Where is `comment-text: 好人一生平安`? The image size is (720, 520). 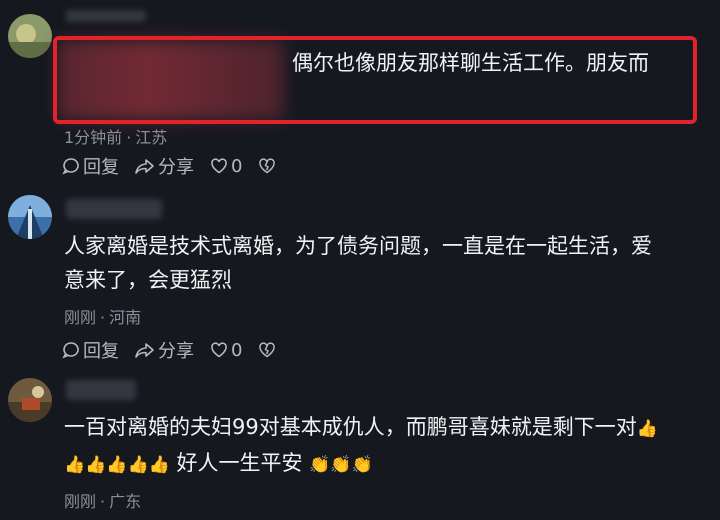 comment-text: 好人一生平安 is located at coordinates (239, 463).